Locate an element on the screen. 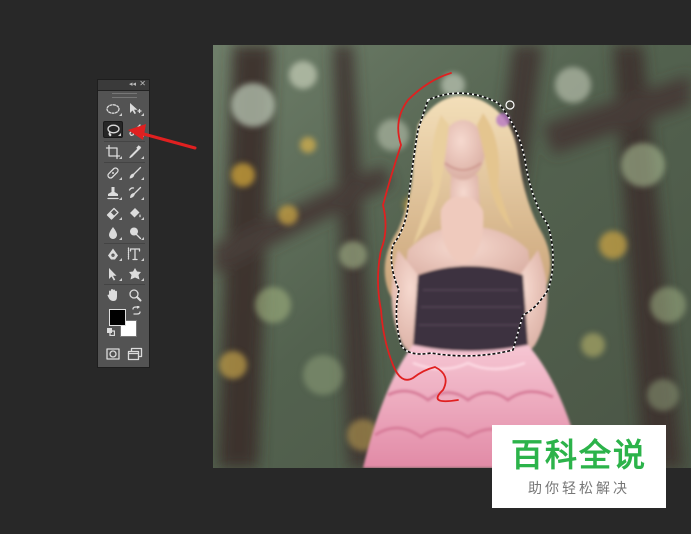 The height and width of the screenshot is (534, 691). drop-icon is located at coordinates (113, 232).